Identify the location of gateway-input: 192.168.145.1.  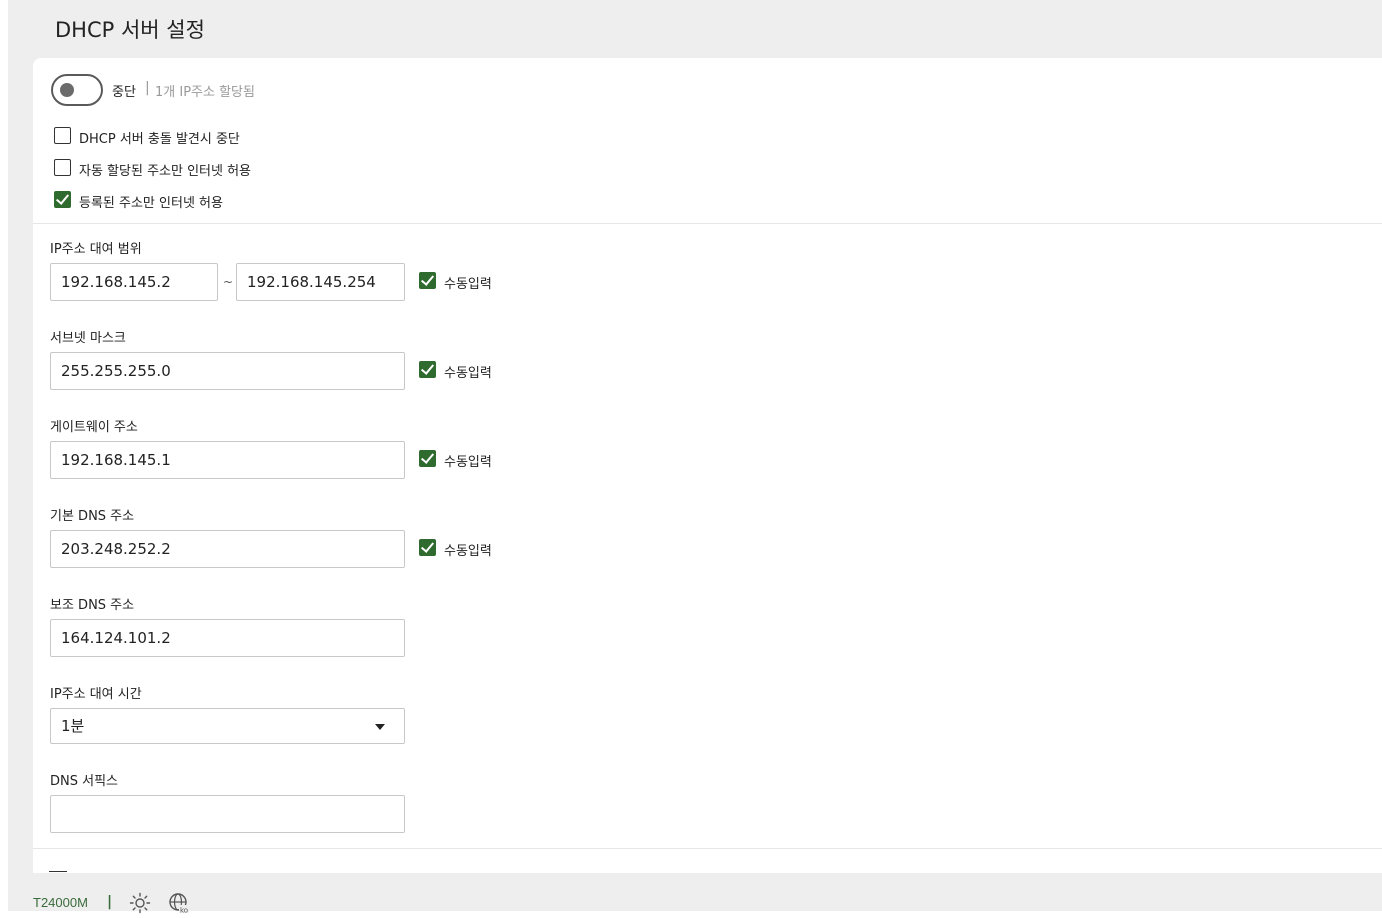
(227, 460).